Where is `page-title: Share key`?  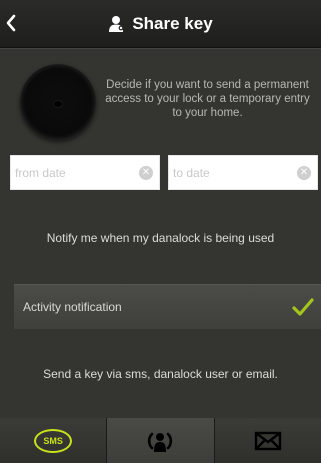 page-title: Share key is located at coordinates (160, 23).